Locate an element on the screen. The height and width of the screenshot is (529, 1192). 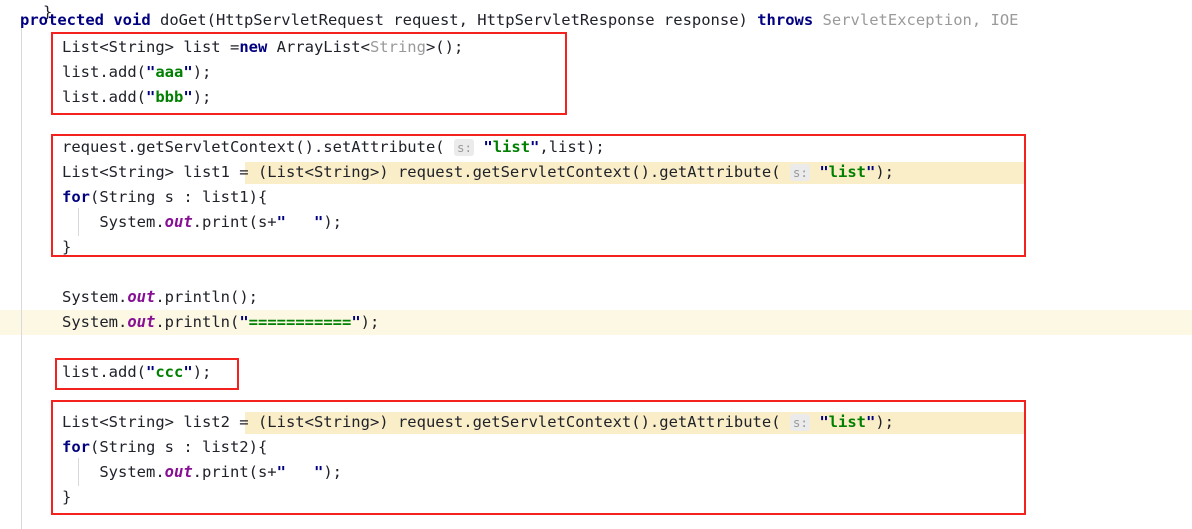
code-line: System.out.println(); is located at coordinates (129, 297).